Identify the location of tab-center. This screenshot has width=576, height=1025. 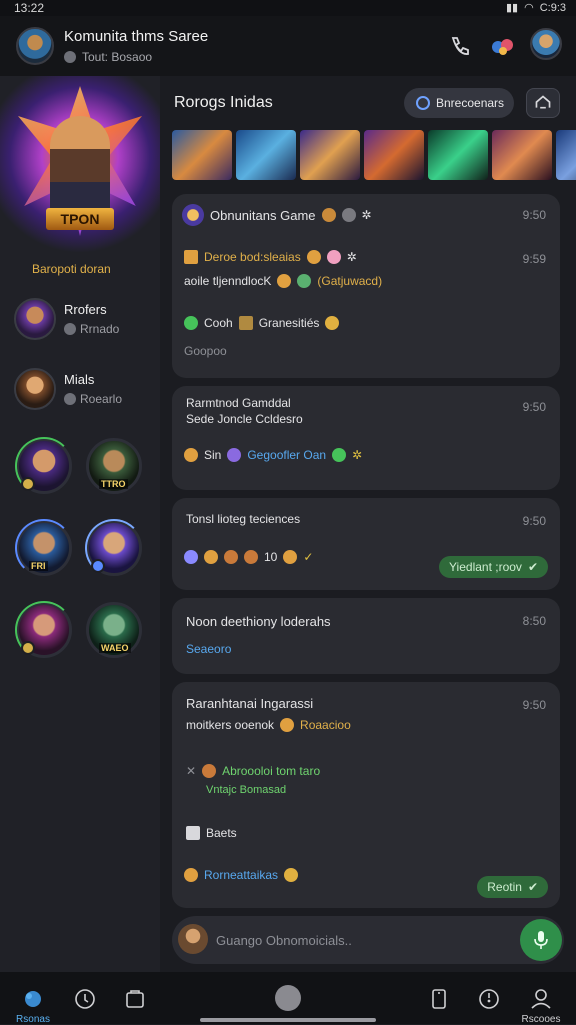
(288, 998).